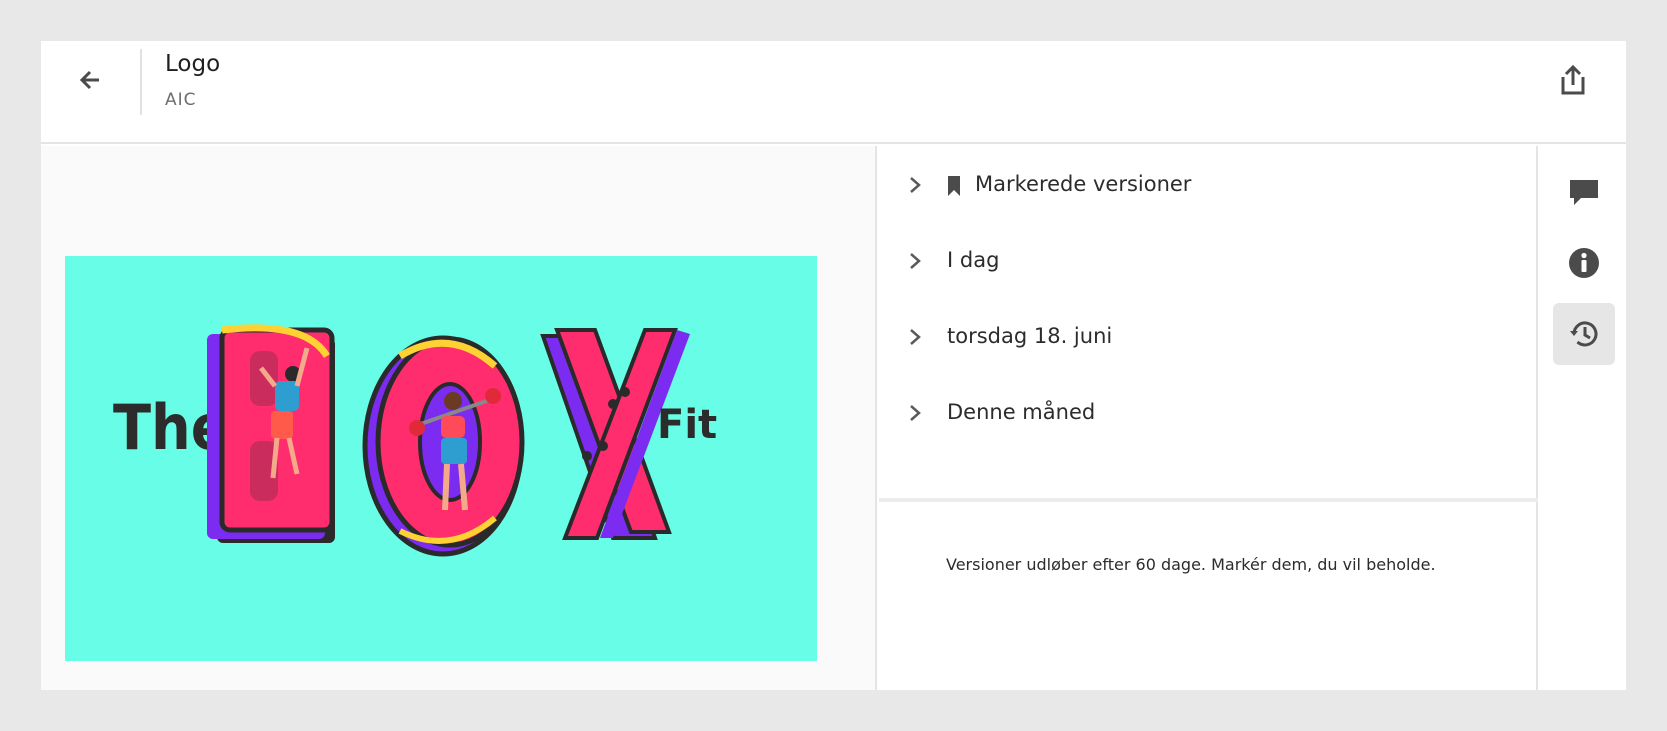 This screenshot has height=731, width=1667. I want to click on logo-letter-b, so click(271, 433).